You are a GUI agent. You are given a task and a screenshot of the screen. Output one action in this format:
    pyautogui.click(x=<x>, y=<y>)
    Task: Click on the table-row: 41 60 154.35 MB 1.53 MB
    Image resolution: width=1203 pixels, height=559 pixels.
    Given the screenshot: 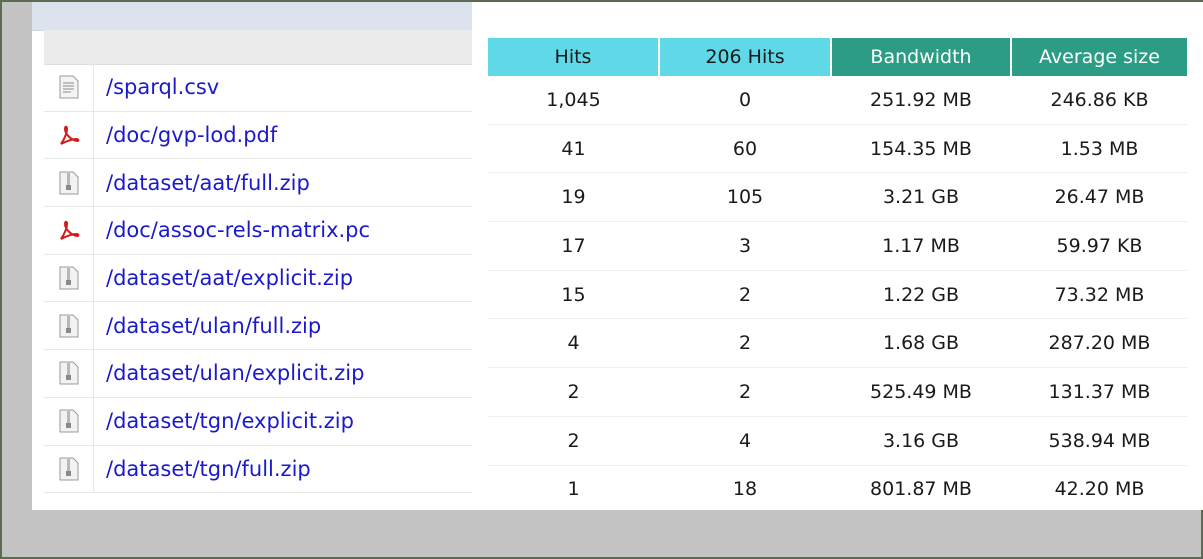 What is the action you would take?
    pyautogui.click(x=838, y=149)
    